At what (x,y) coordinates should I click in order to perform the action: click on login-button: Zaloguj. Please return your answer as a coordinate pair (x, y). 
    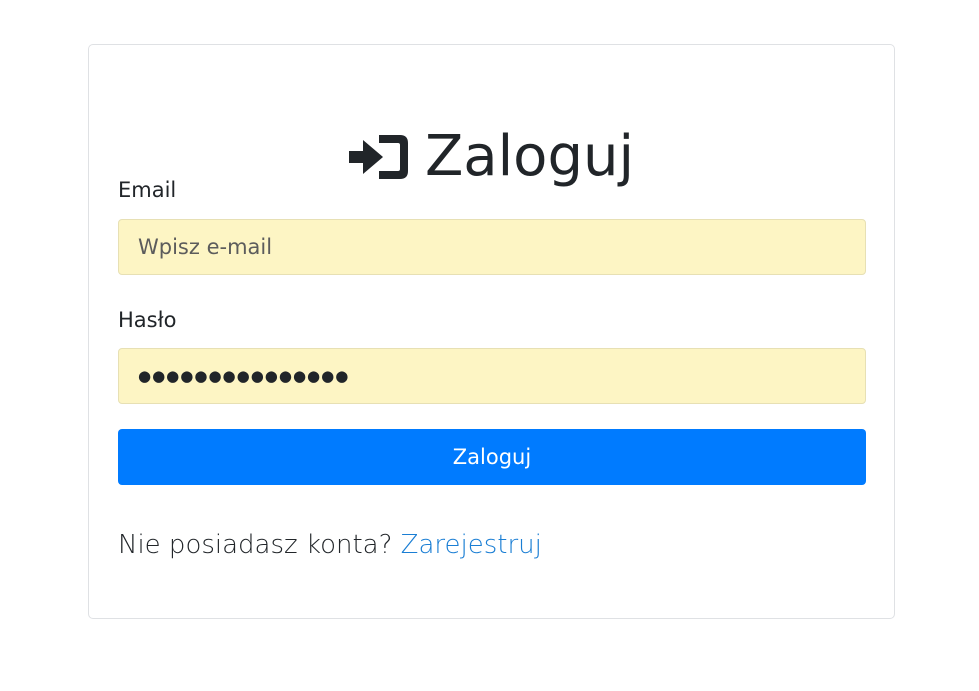
    Looking at the image, I should click on (492, 457).